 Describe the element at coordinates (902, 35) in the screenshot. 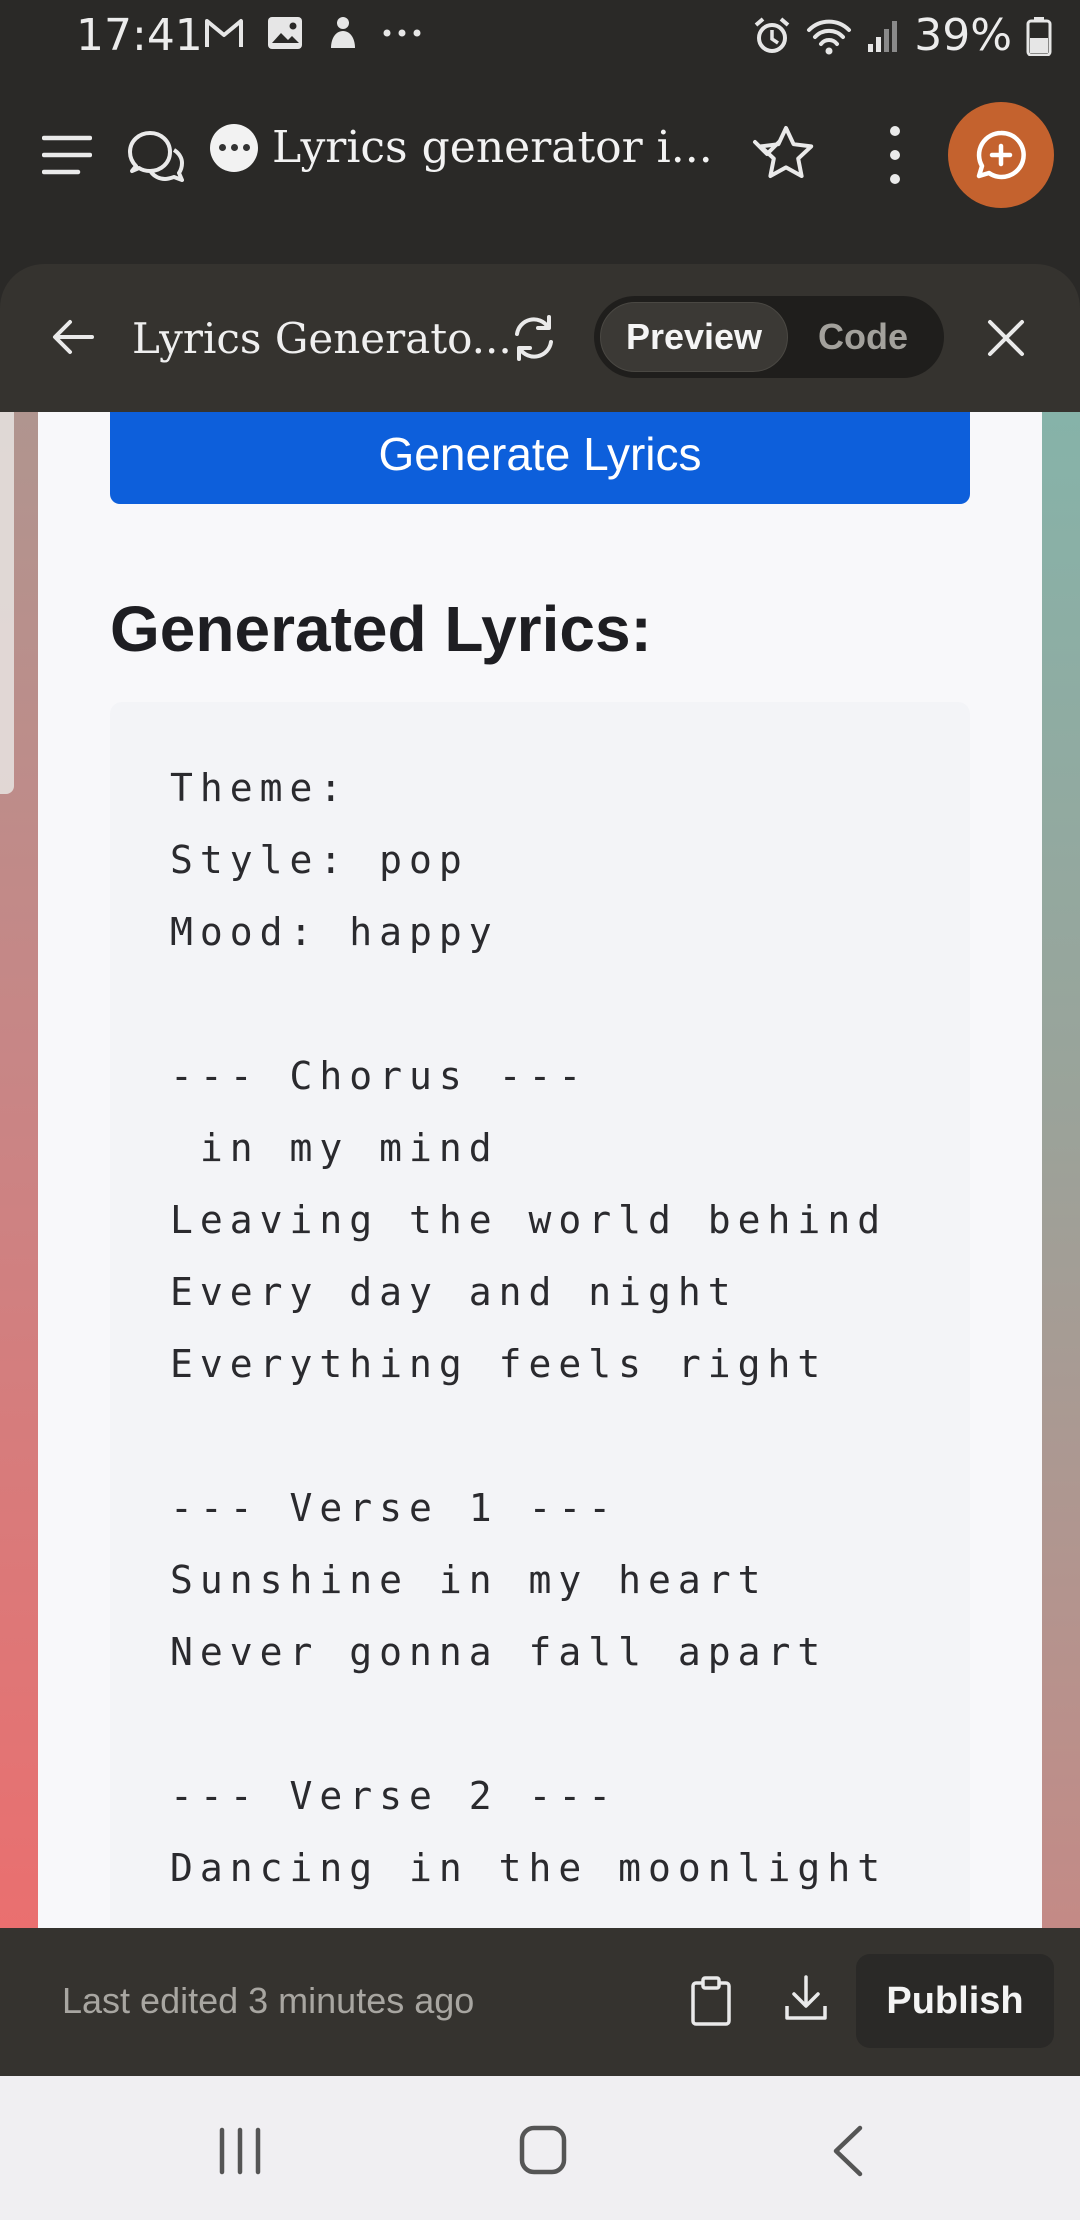

I see `system-icons: 39%` at that location.